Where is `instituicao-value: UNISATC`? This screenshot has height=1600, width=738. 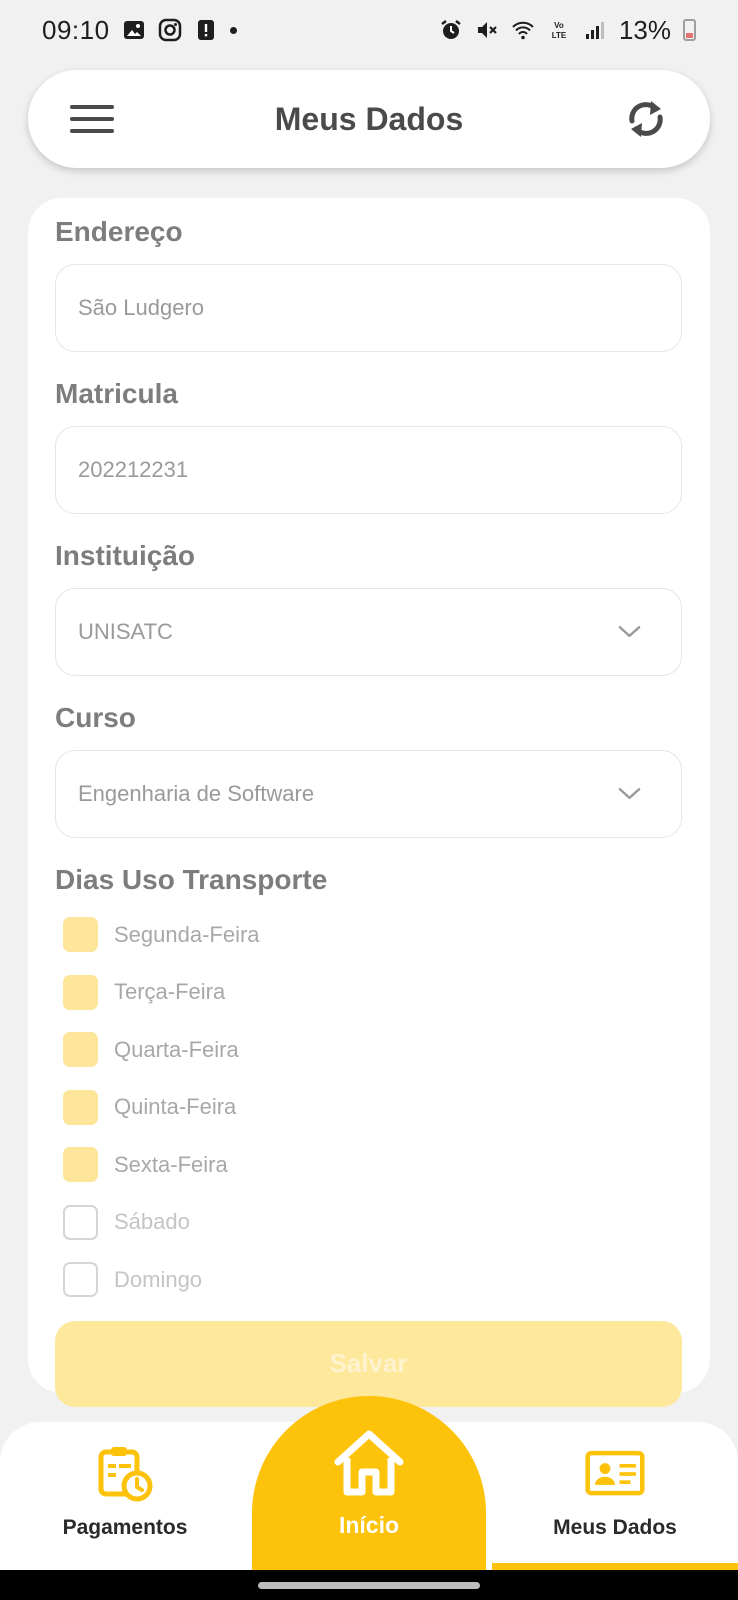 instituicao-value: UNISATC is located at coordinates (125, 631).